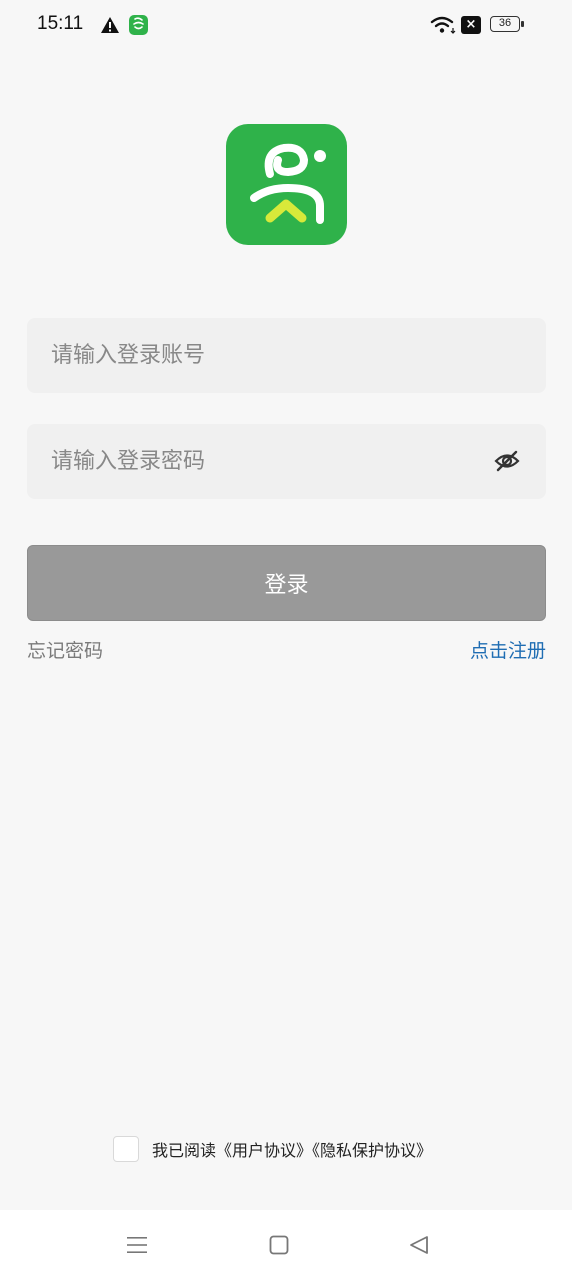 This screenshot has height=1280, width=572. What do you see at coordinates (419, 1245) in the screenshot?
I see `back-icon` at bounding box center [419, 1245].